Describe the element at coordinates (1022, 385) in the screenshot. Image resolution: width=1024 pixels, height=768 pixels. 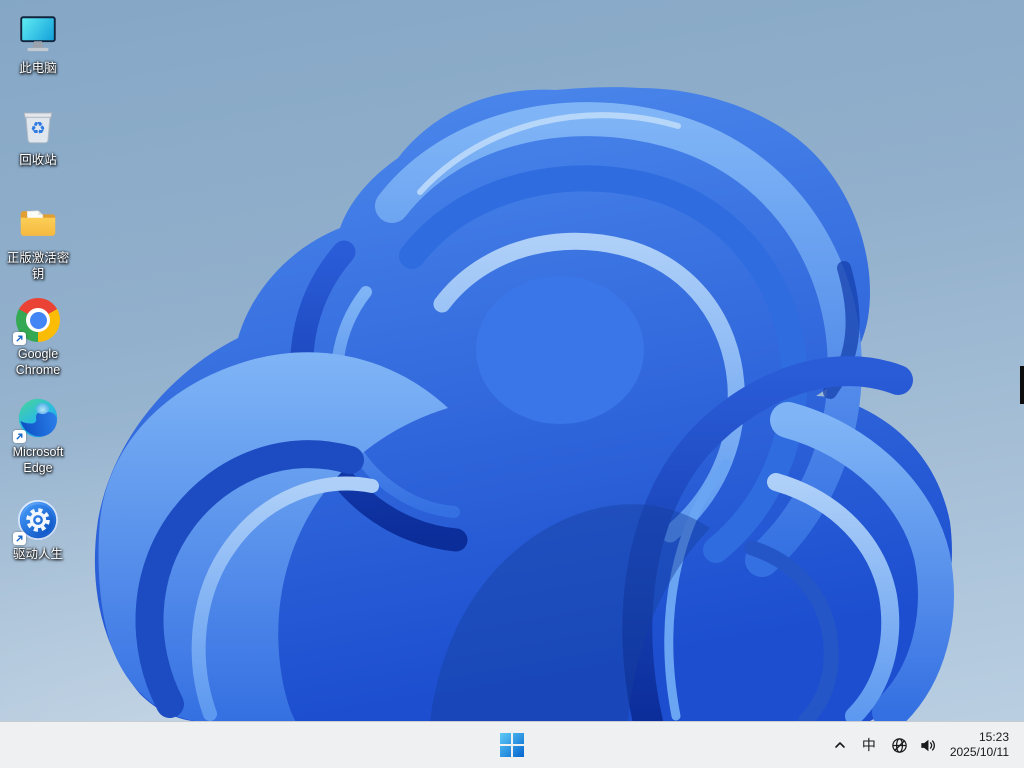
I see `screen-edge-black-bar` at that location.